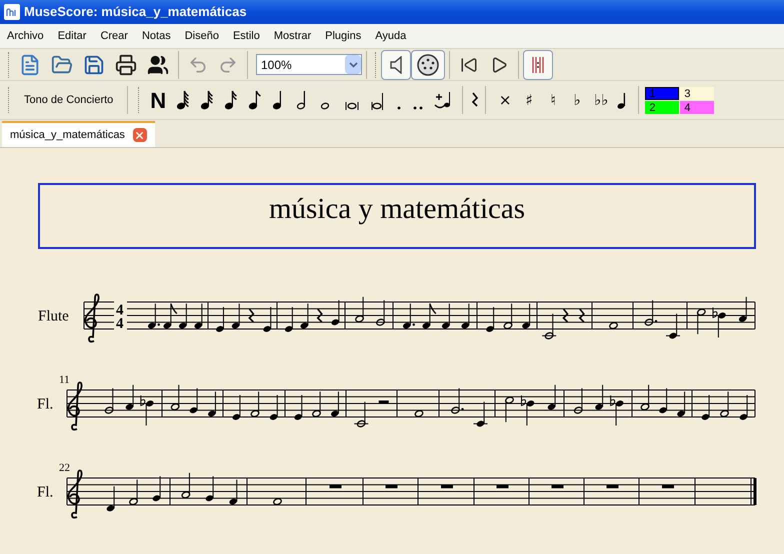  I want to click on accidental-button: ♭, so click(577, 100).